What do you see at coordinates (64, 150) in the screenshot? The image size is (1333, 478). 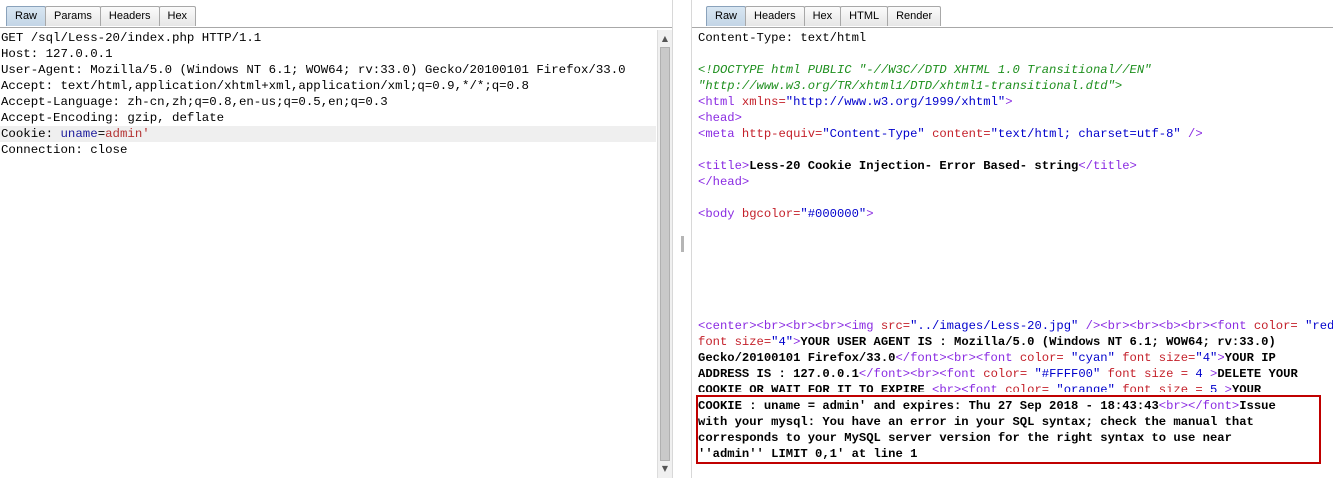 I see `request-header-connection: Connection: close` at bounding box center [64, 150].